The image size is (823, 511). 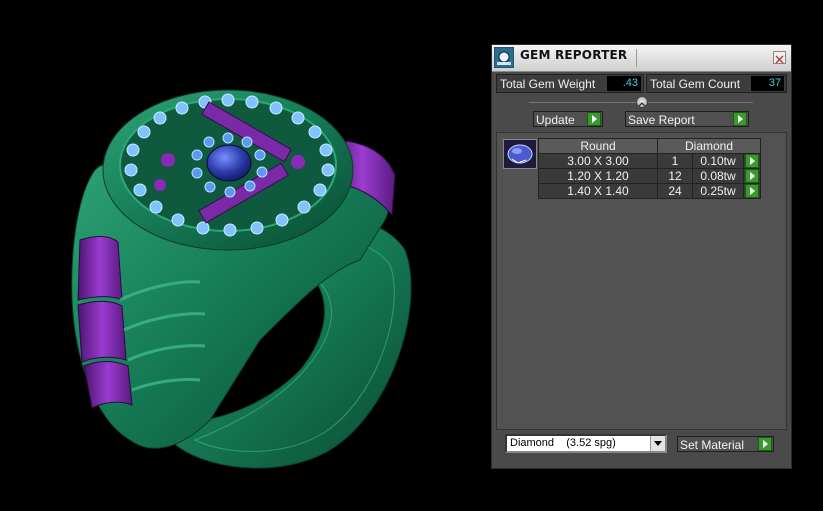 I want to click on gem-weight: 0.08tw, so click(x=718, y=176).